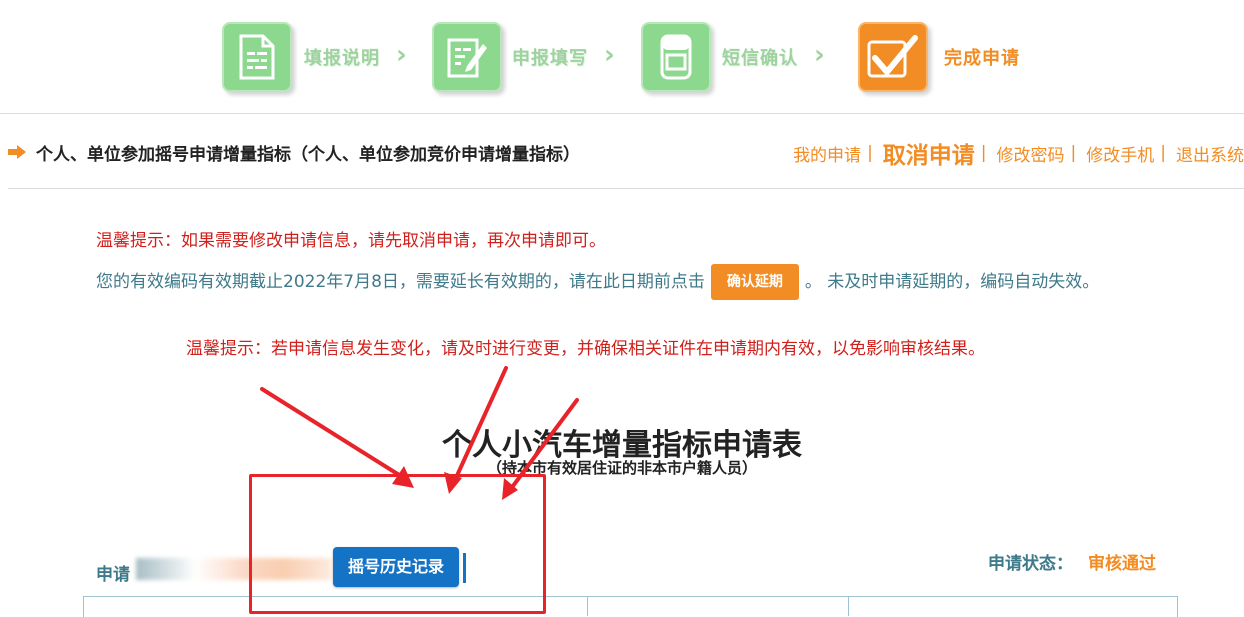 This screenshot has height=617, width=1244. Describe the element at coordinates (419, 433) in the screenshot. I see `annotation-arrows` at that location.